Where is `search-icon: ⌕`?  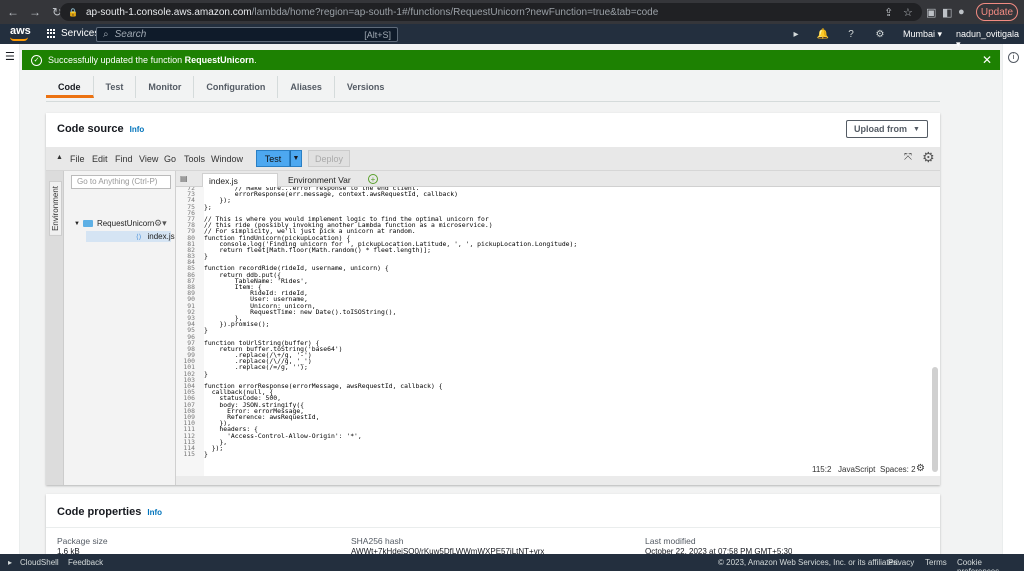
search-icon: ⌕ is located at coordinates (106, 34).